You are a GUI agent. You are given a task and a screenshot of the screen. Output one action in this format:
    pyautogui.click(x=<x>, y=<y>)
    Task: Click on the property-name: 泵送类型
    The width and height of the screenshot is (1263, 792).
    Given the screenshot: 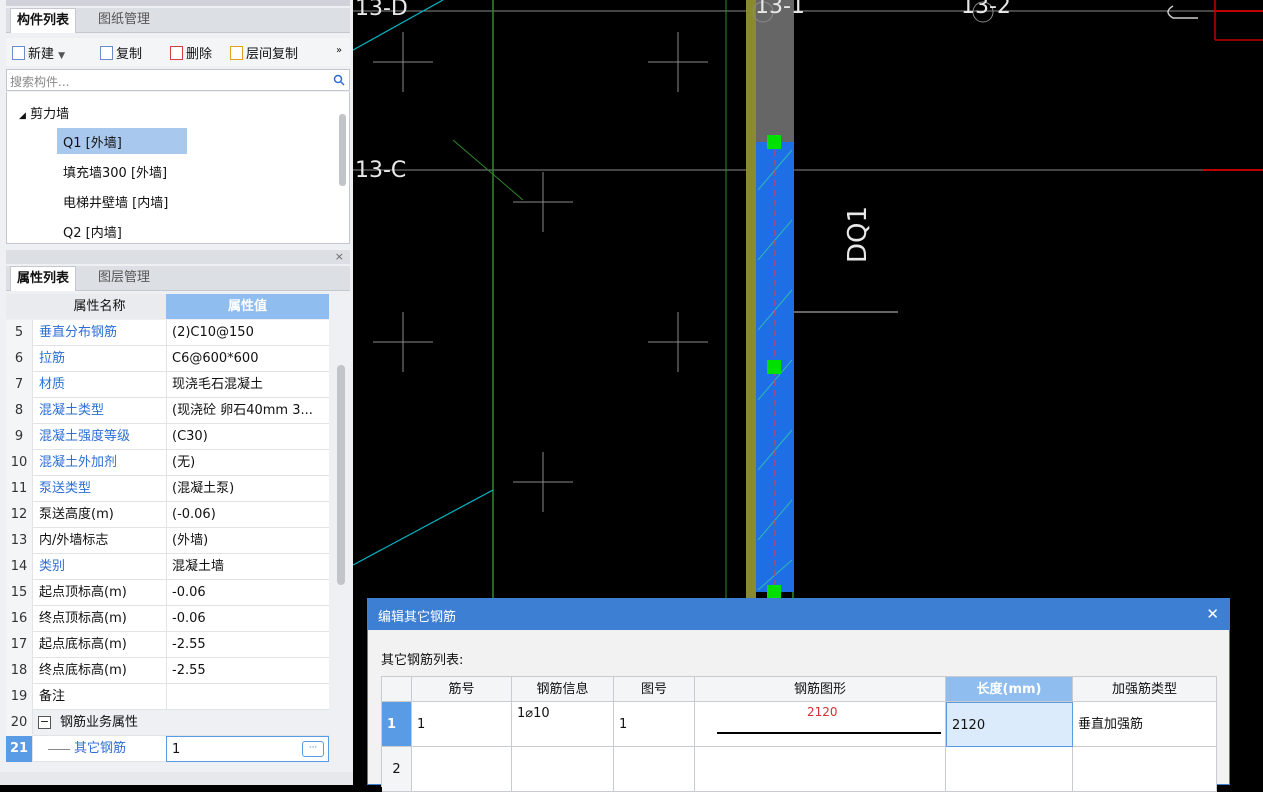 What is the action you would take?
    pyautogui.click(x=65, y=488)
    